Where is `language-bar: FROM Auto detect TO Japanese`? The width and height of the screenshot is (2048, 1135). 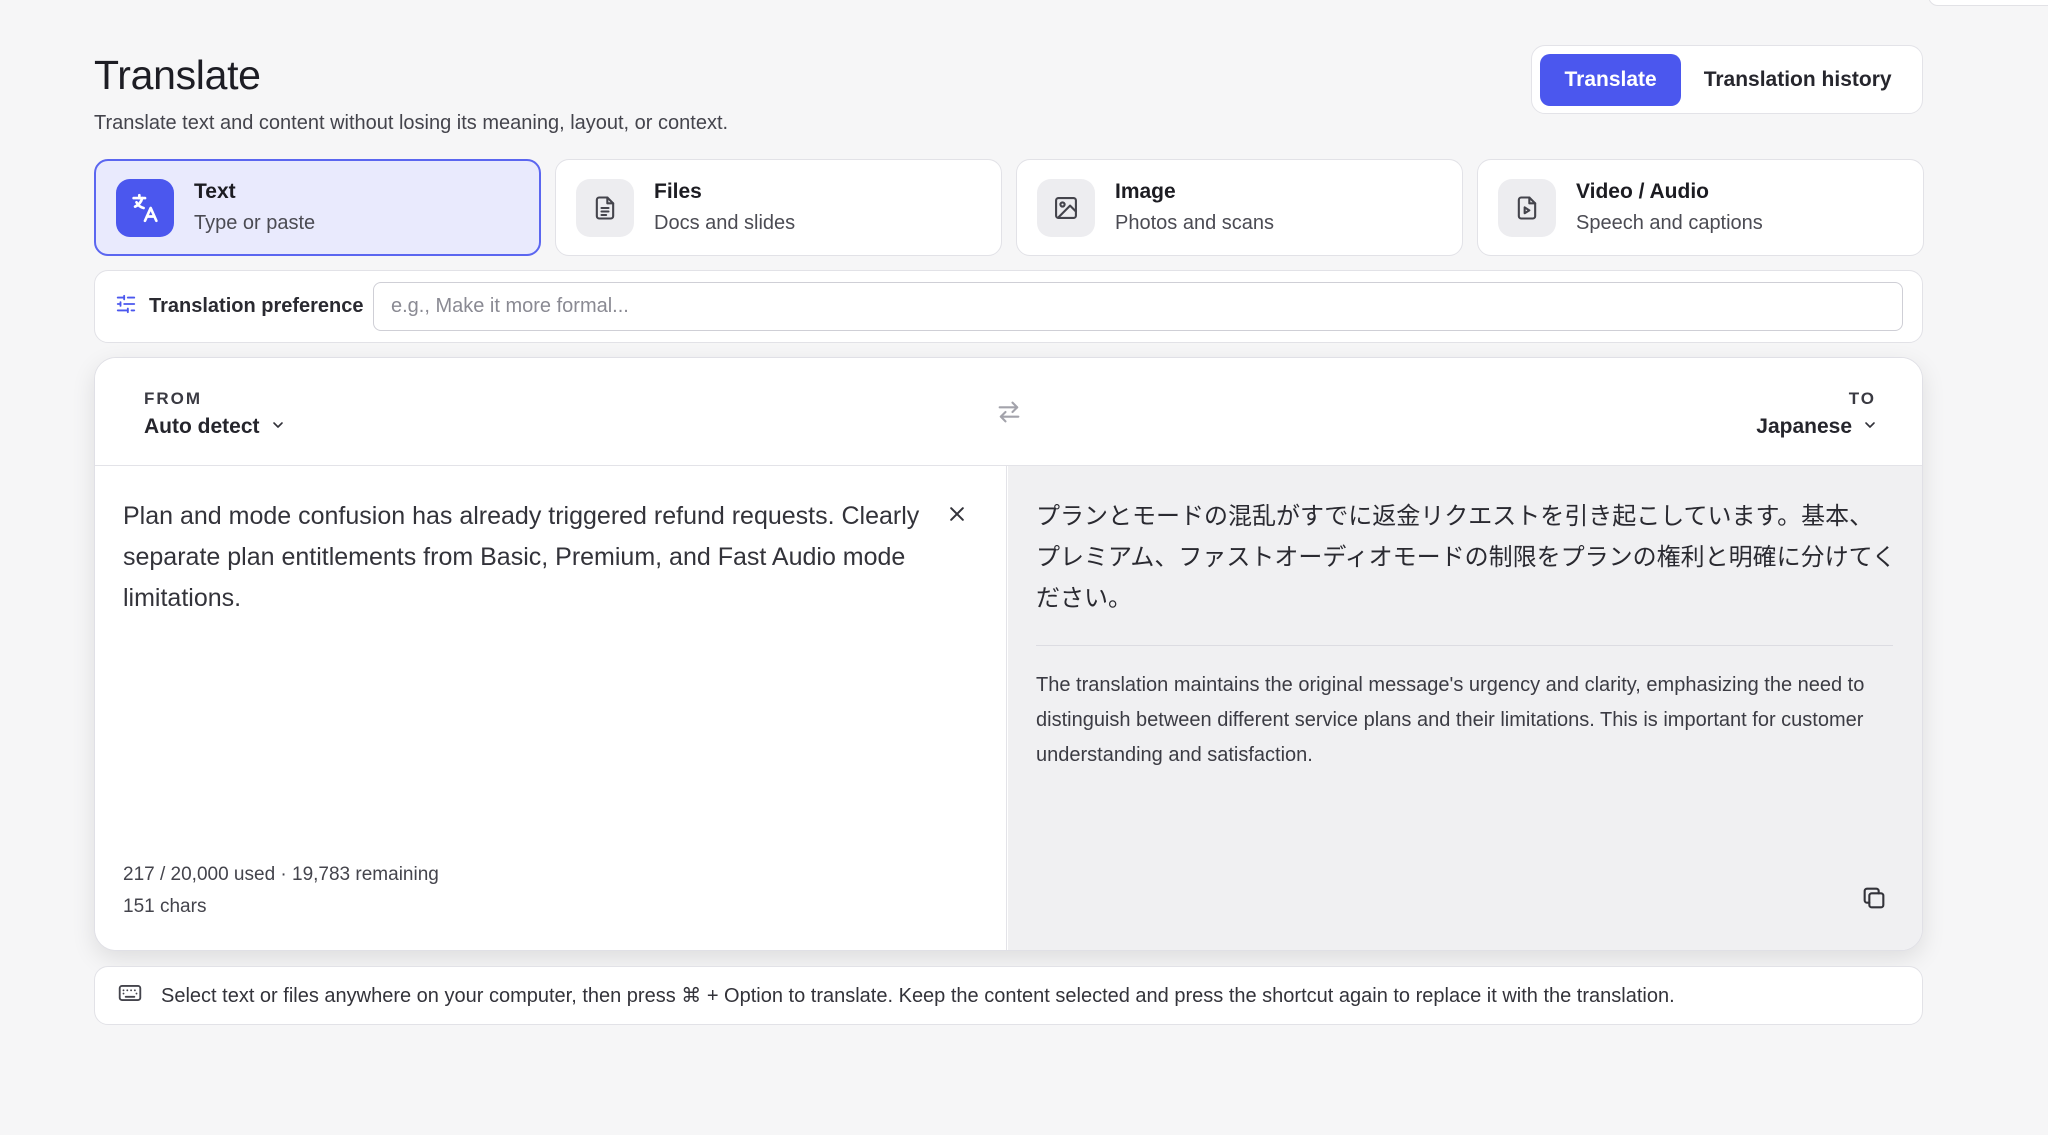
language-bar: FROM Auto detect TO Japanese is located at coordinates (1008, 412).